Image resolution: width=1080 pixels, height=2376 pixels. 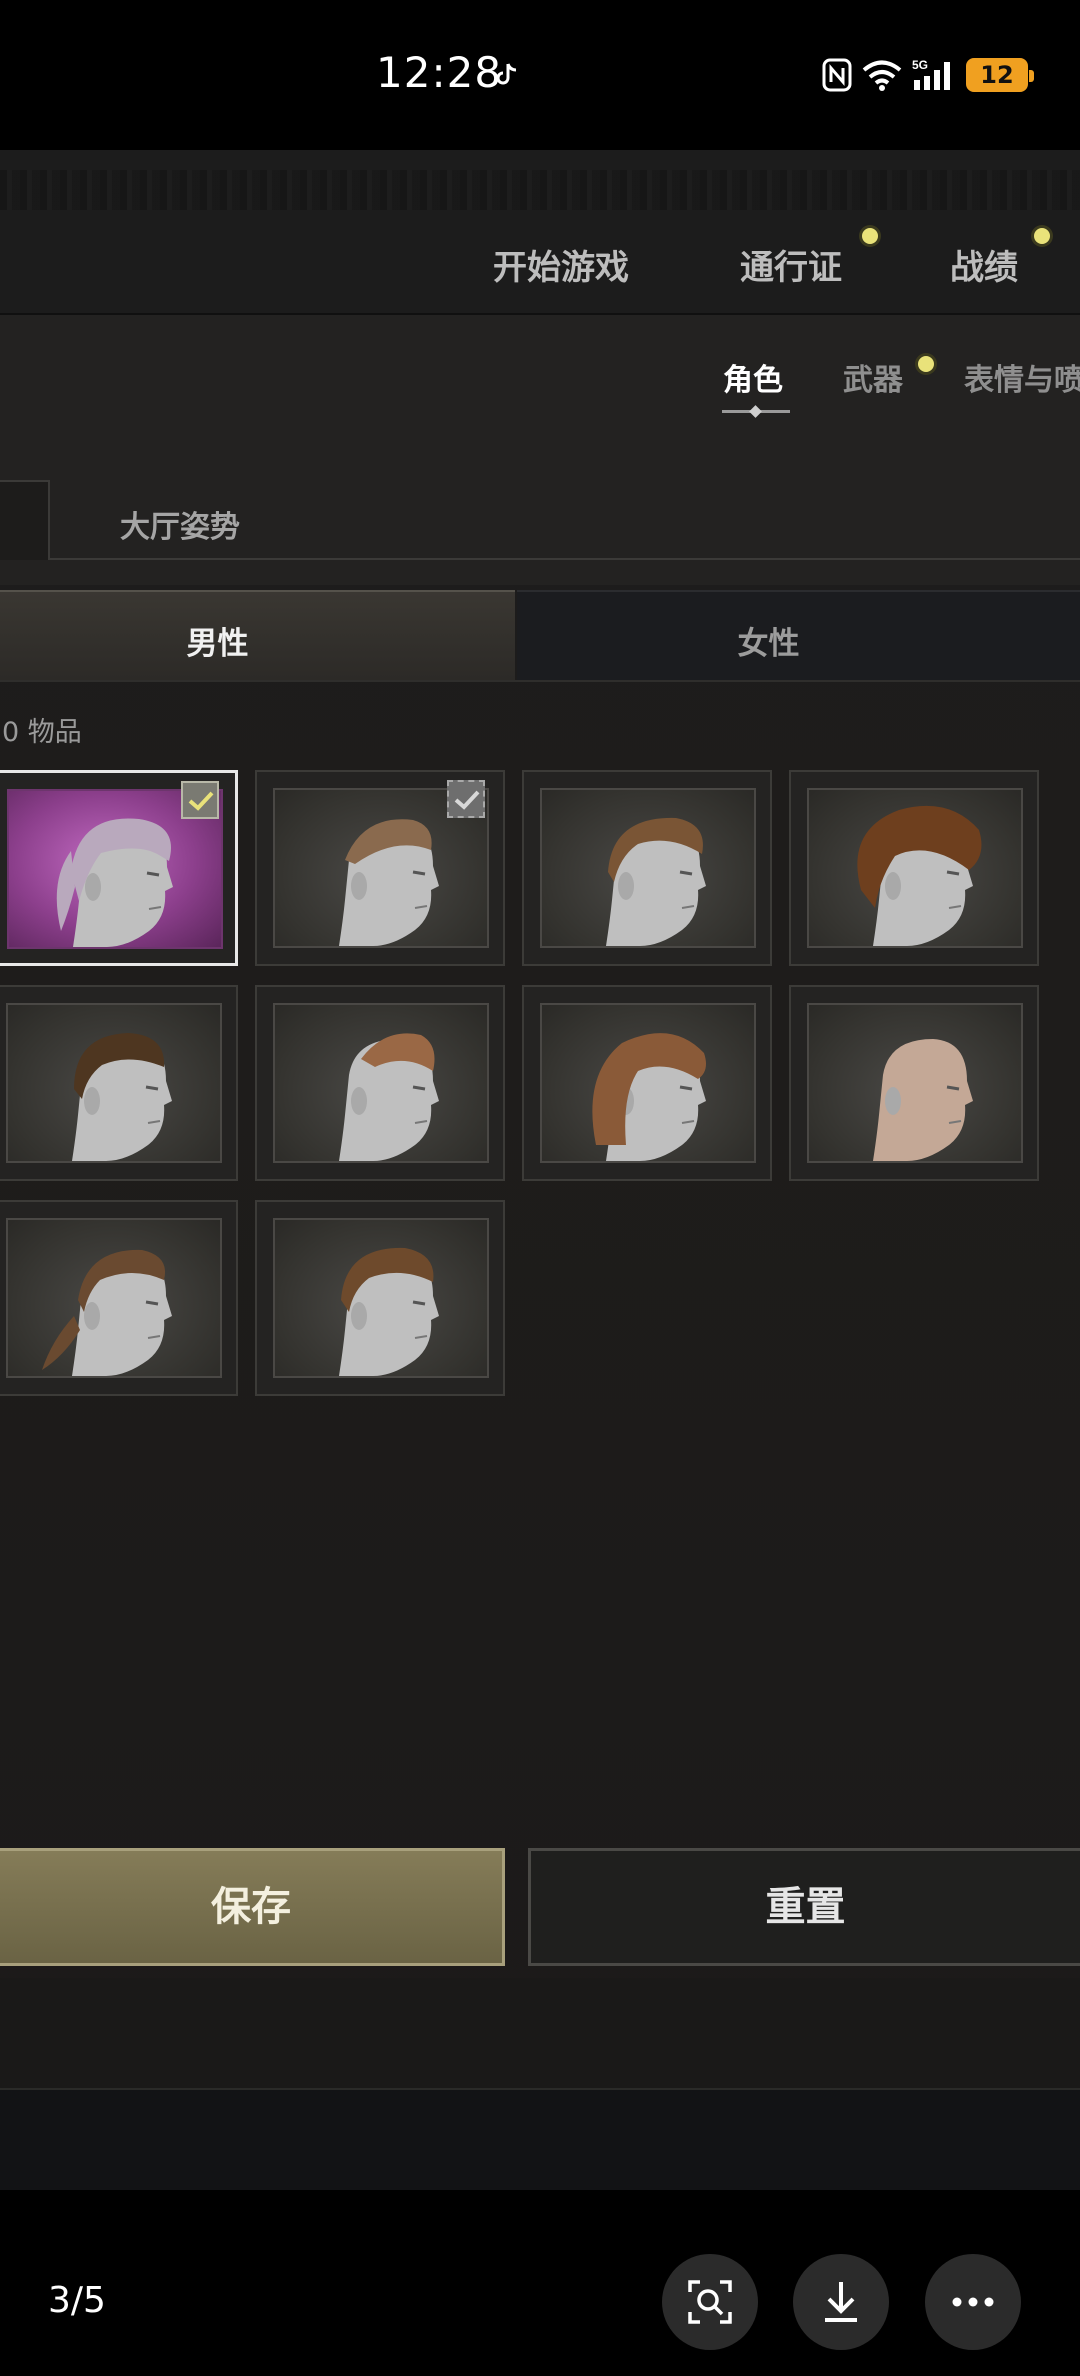 What do you see at coordinates (507, 75) in the screenshot?
I see `tiktok-icon` at bounding box center [507, 75].